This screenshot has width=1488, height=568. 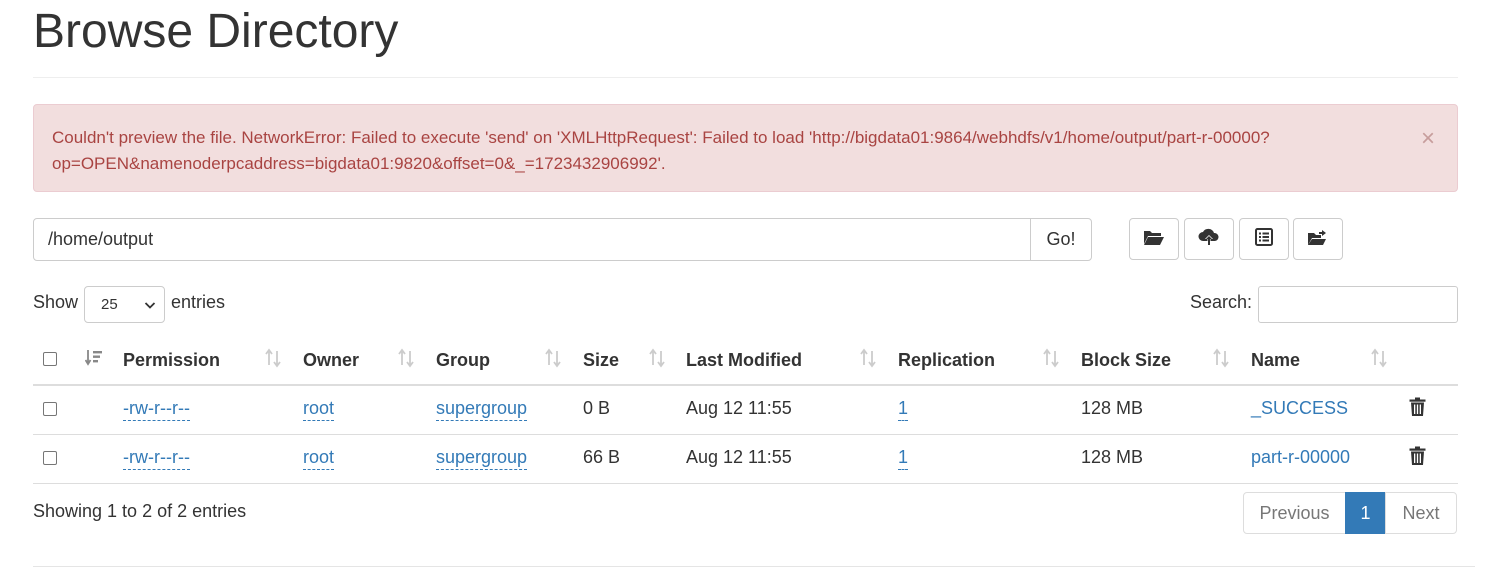 I want to click on chevron-down-icon, so click(x=150, y=306).